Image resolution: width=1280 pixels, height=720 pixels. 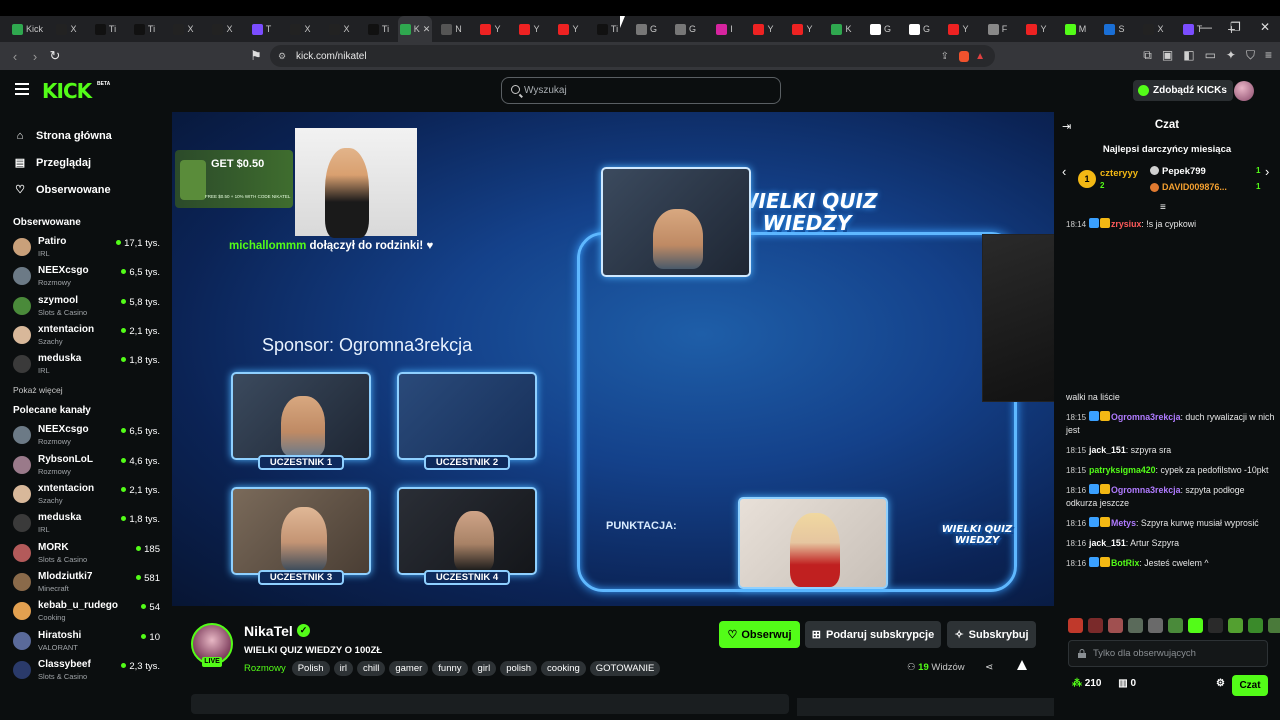 I want to click on donors-prev-icon: ‹, so click(x=1064, y=171).